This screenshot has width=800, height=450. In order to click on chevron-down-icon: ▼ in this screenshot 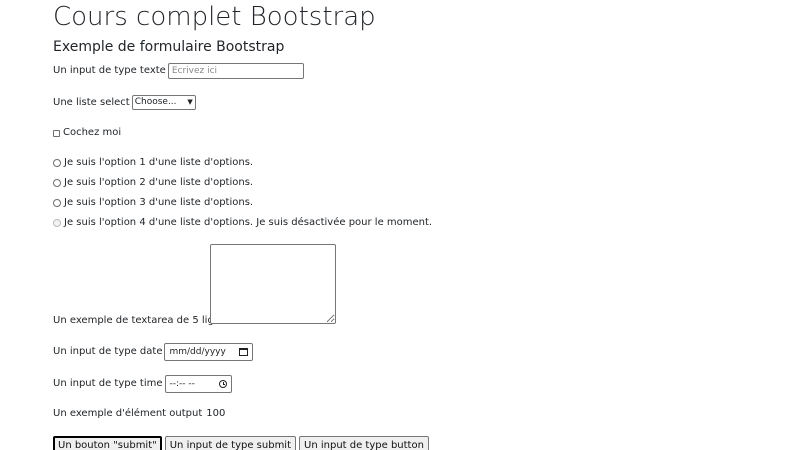, I will do `click(190, 102)`.